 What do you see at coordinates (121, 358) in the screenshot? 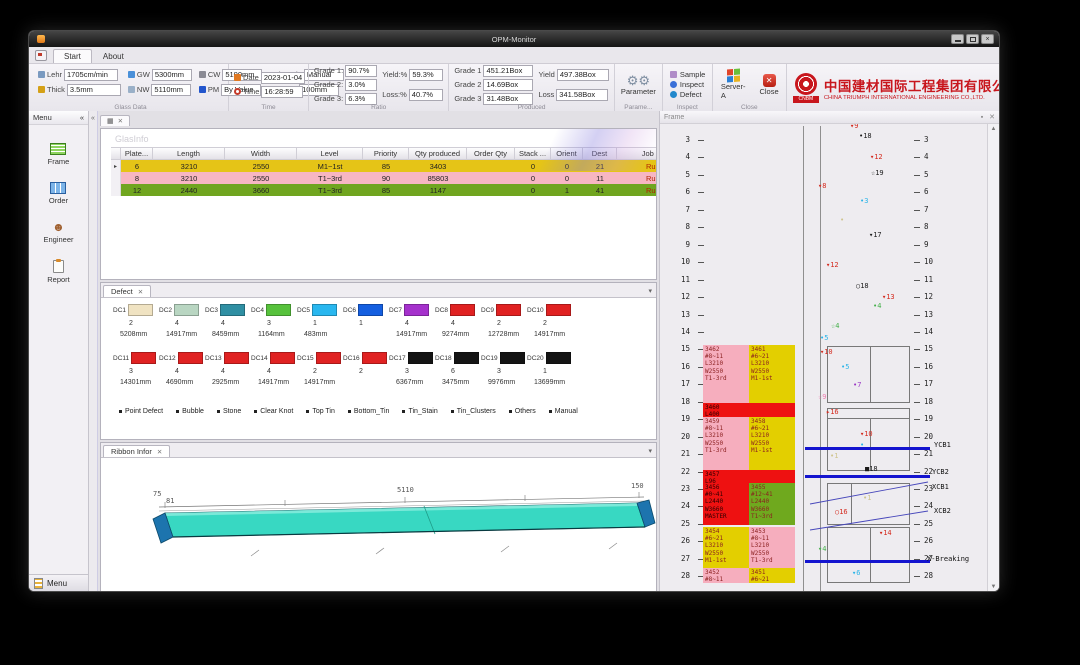
I see `defect-id: DC11` at bounding box center [121, 358].